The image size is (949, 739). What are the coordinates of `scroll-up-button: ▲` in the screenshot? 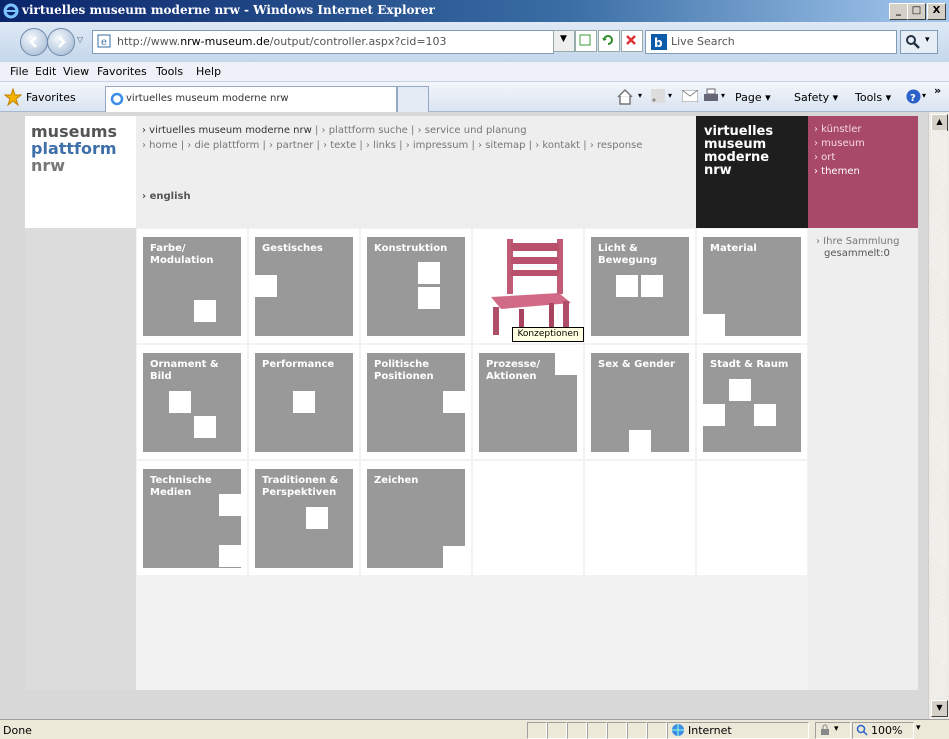 It's located at (939, 122).